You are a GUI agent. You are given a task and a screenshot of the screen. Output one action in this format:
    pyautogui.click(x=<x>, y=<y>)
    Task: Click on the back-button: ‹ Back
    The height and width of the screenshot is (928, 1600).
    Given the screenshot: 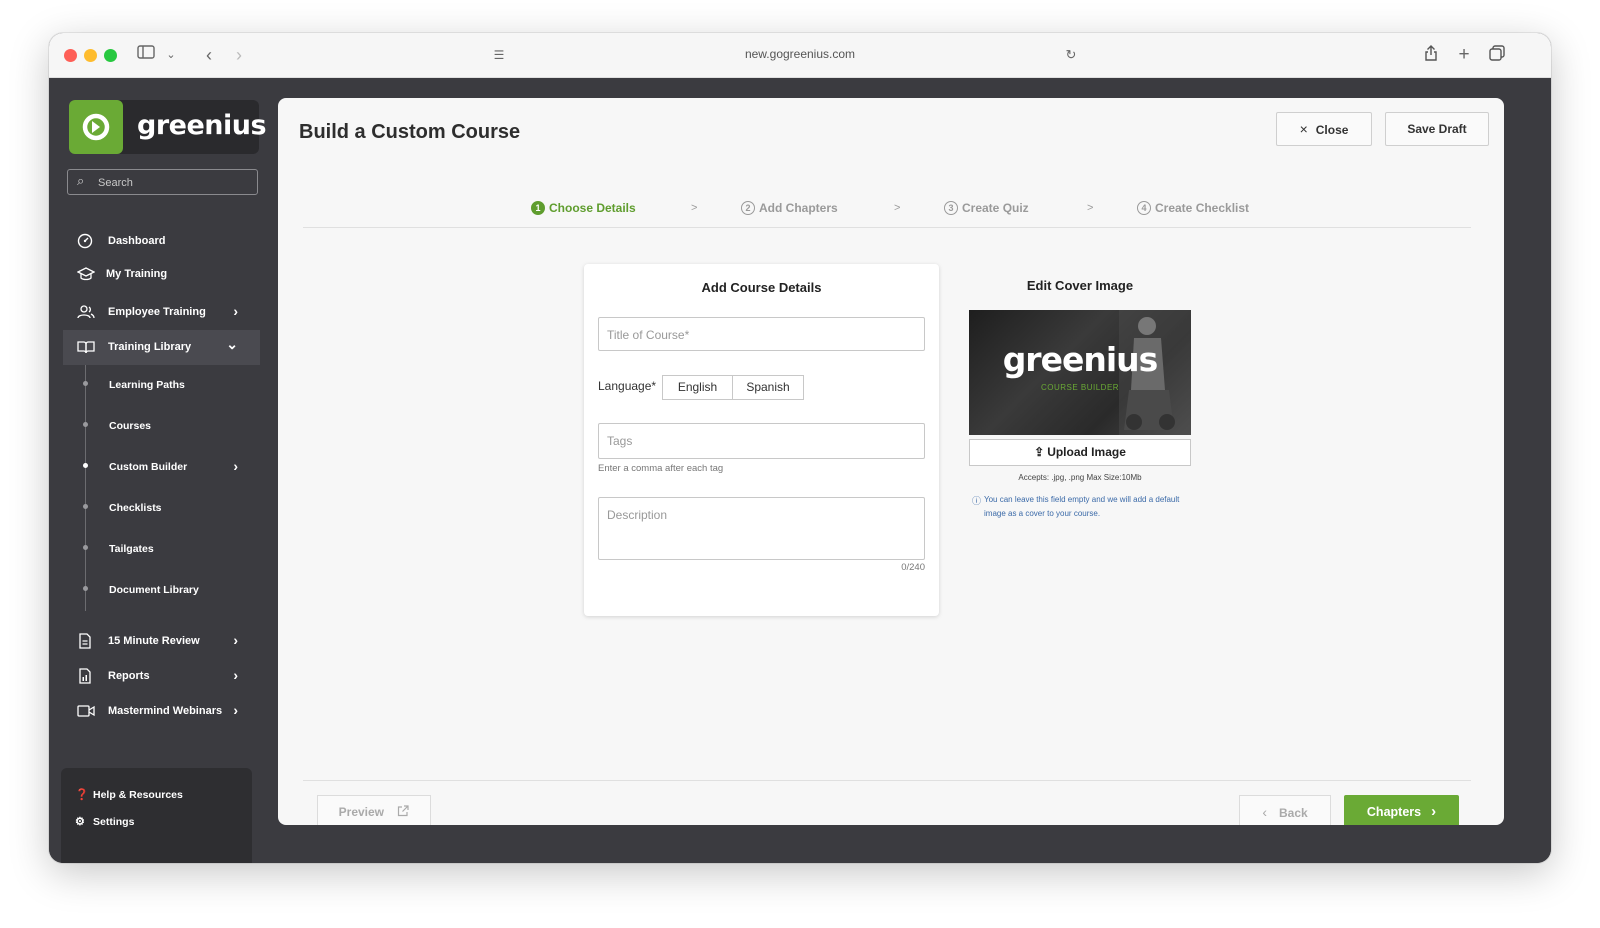 What is the action you would take?
    pyautogui.click(x=1285, y=810)
    